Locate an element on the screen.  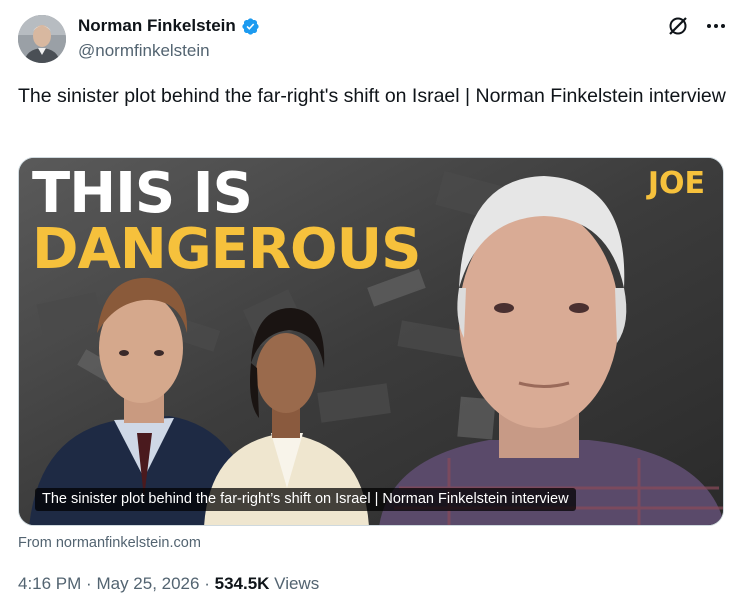
verified-badge-icon is located at coordinates (250, 26).